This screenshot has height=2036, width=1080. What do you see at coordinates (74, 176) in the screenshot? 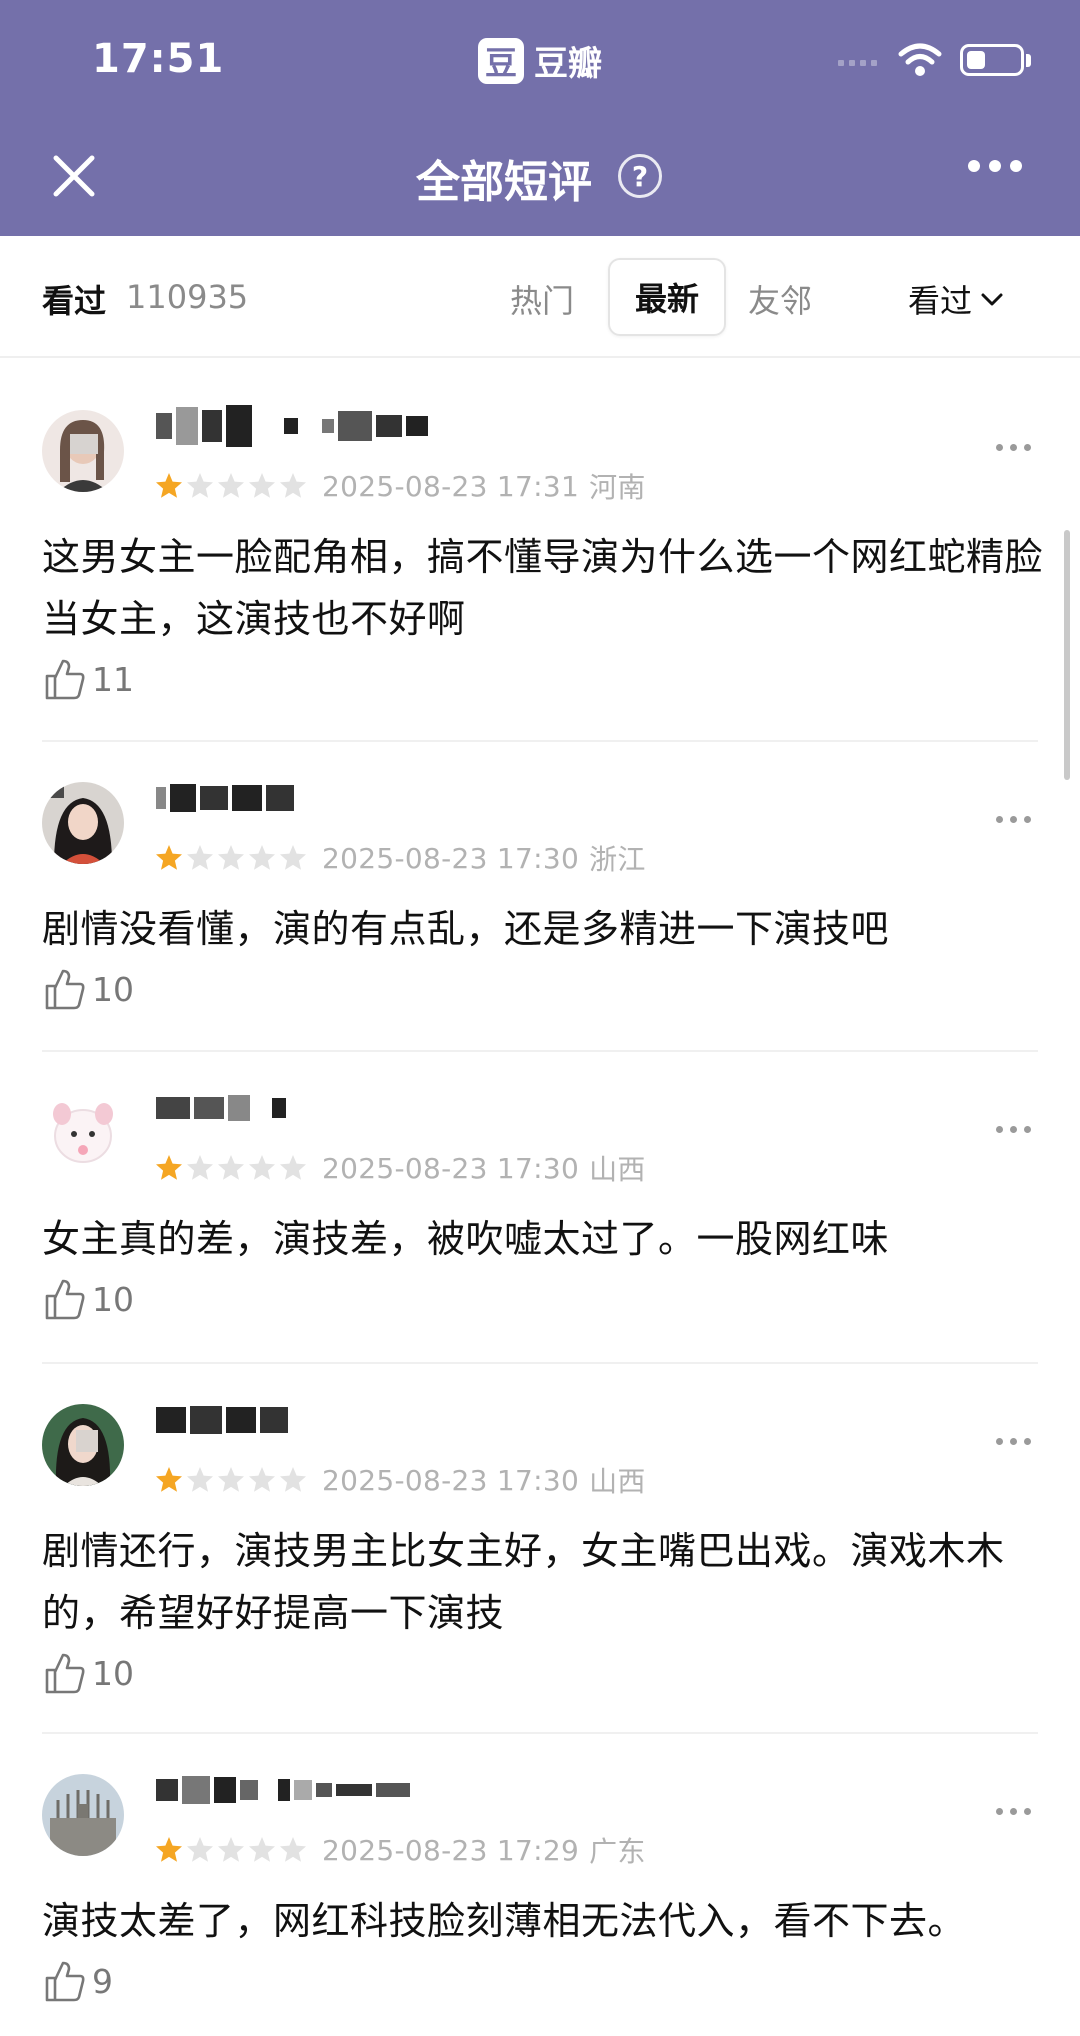
I see `close-icon` at bounding box center [74, 176].